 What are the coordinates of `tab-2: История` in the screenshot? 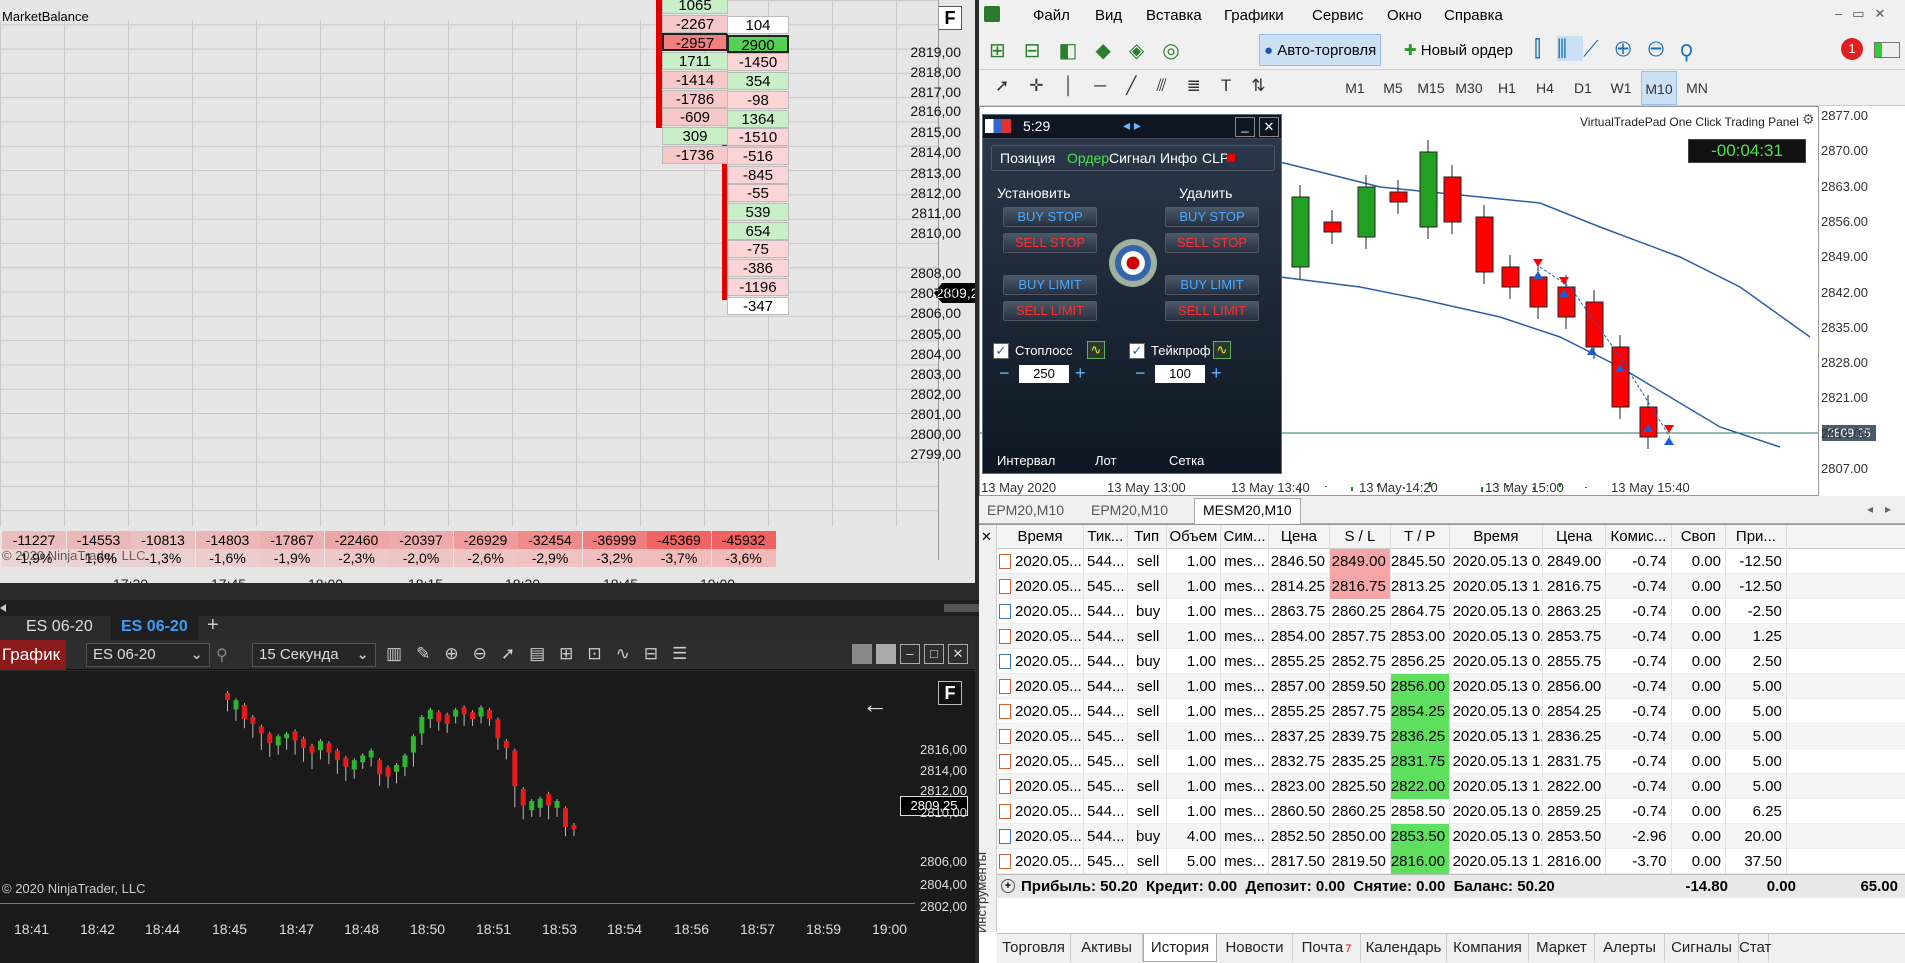 It's located at (1180, 948).